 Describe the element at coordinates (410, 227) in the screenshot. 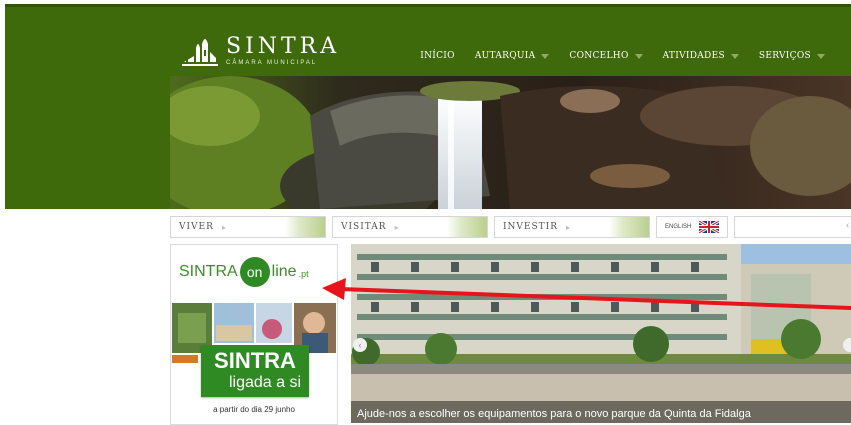

I see `tab-visitar: VISITAR ▸` at that location.